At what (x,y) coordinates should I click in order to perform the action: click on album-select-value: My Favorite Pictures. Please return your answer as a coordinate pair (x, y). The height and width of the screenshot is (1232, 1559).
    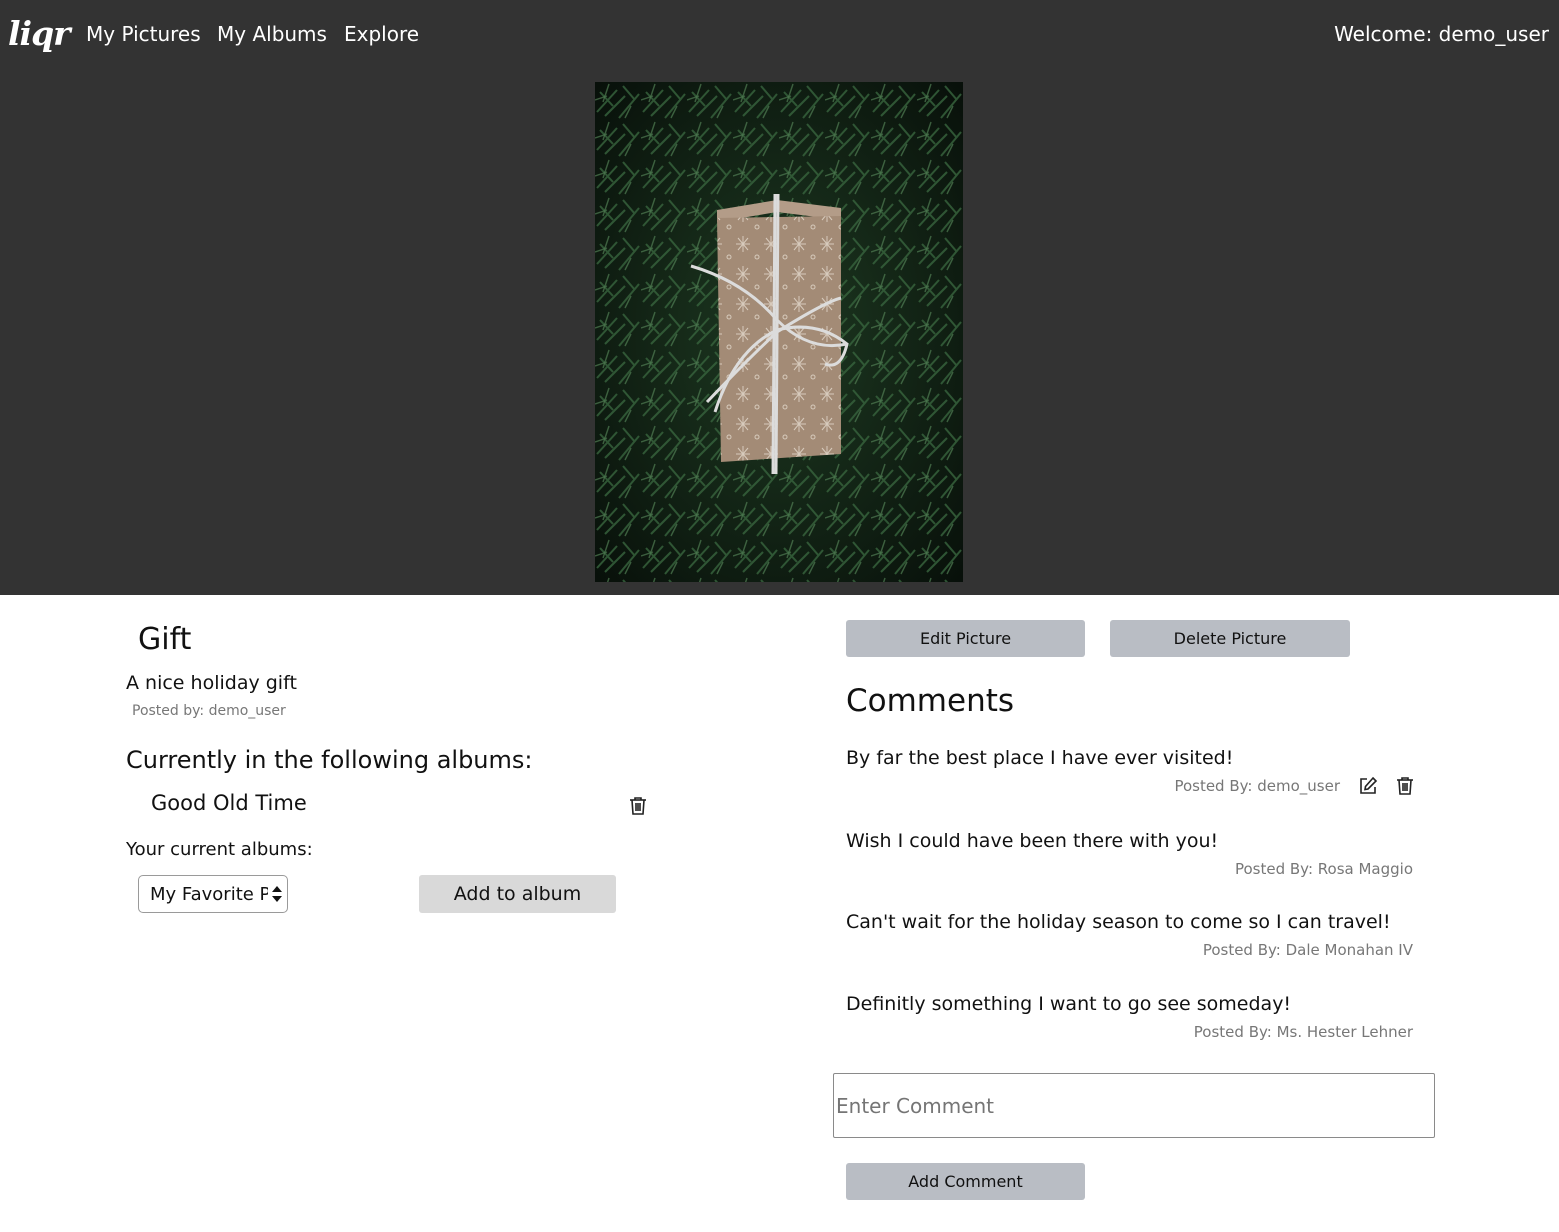
    Looking at the image, I should click on (209, 894).